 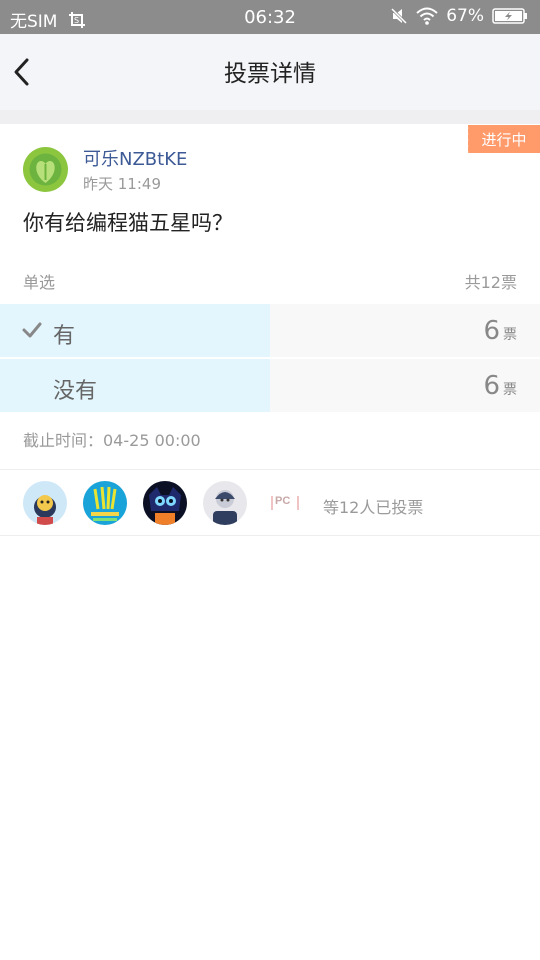 I want to click on vote-type-label: 单选, so click(x=39, y=282).